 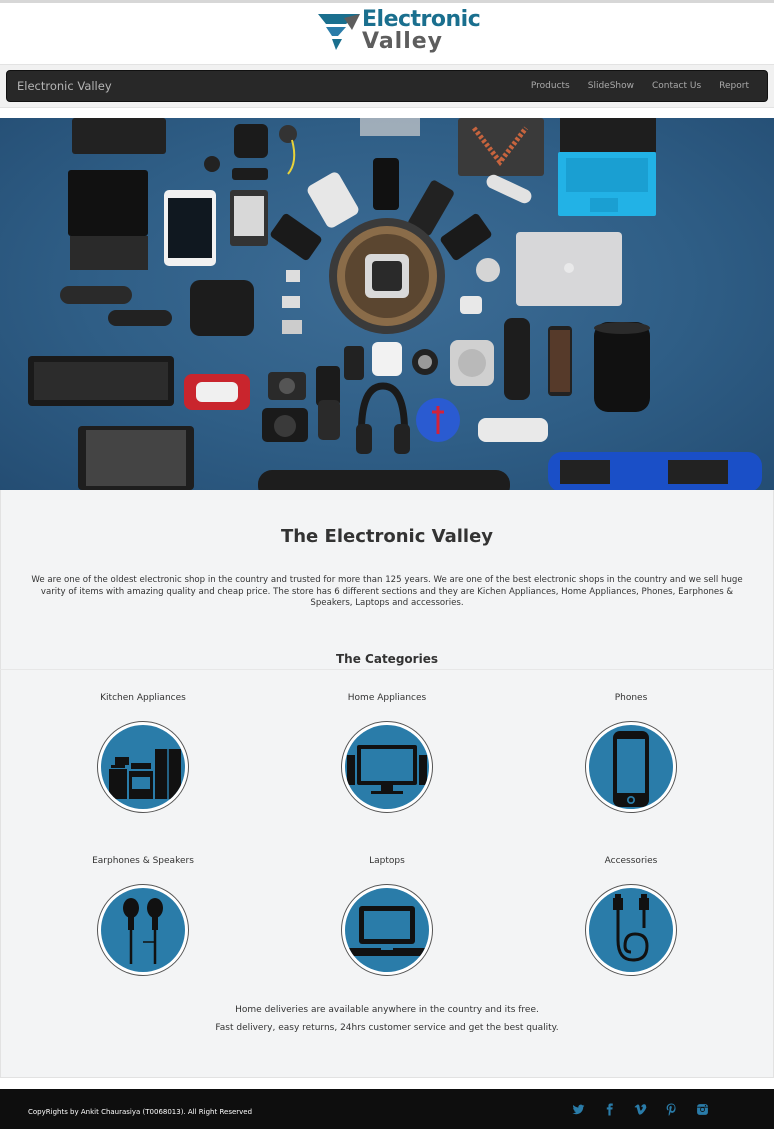 I want to click on category-label-laptops: Laptops, so click(x=387, y=861).